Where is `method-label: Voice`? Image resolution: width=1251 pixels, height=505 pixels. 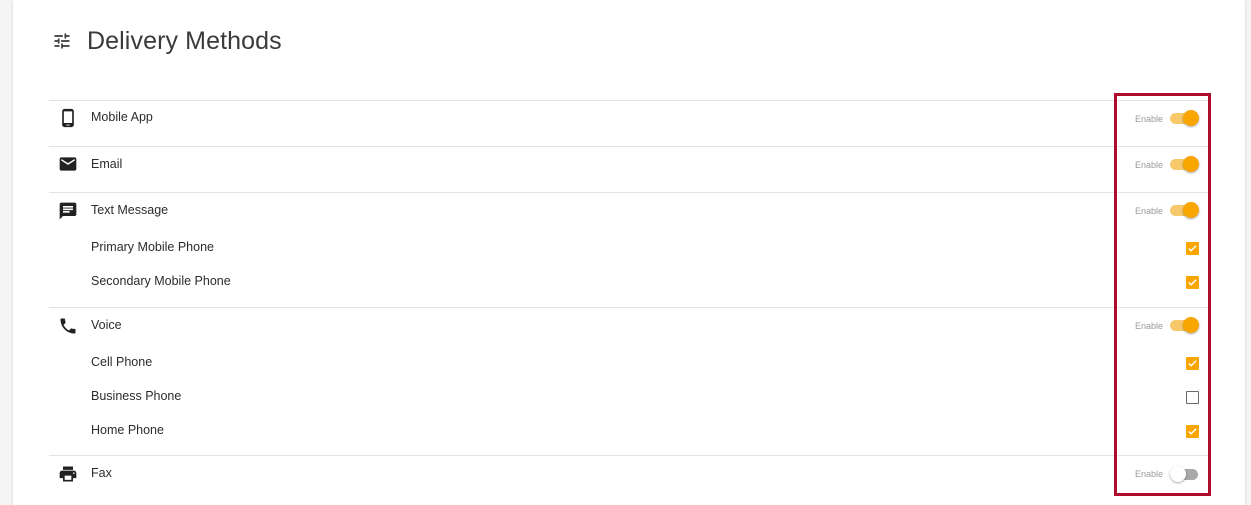 method-label: Voice is located at coordinates (106, 325).